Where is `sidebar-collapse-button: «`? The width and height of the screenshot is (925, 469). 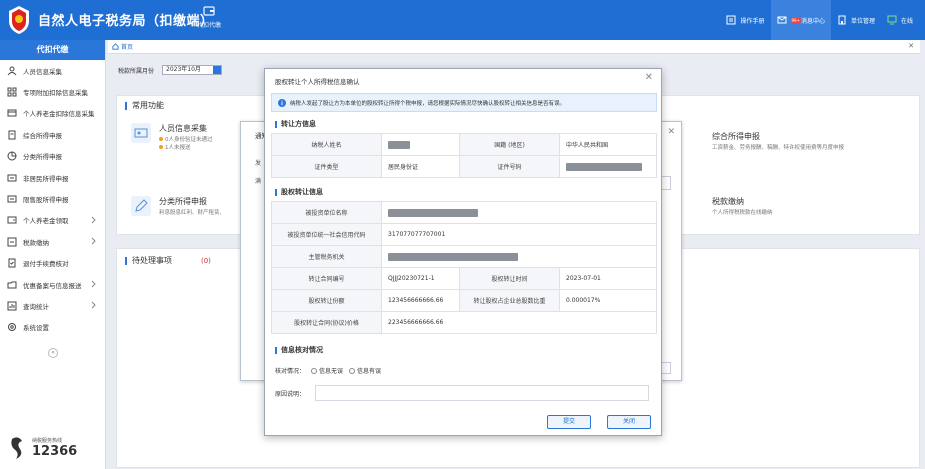
sidebar-collapse-button: « is located at coordinates (53, 353).